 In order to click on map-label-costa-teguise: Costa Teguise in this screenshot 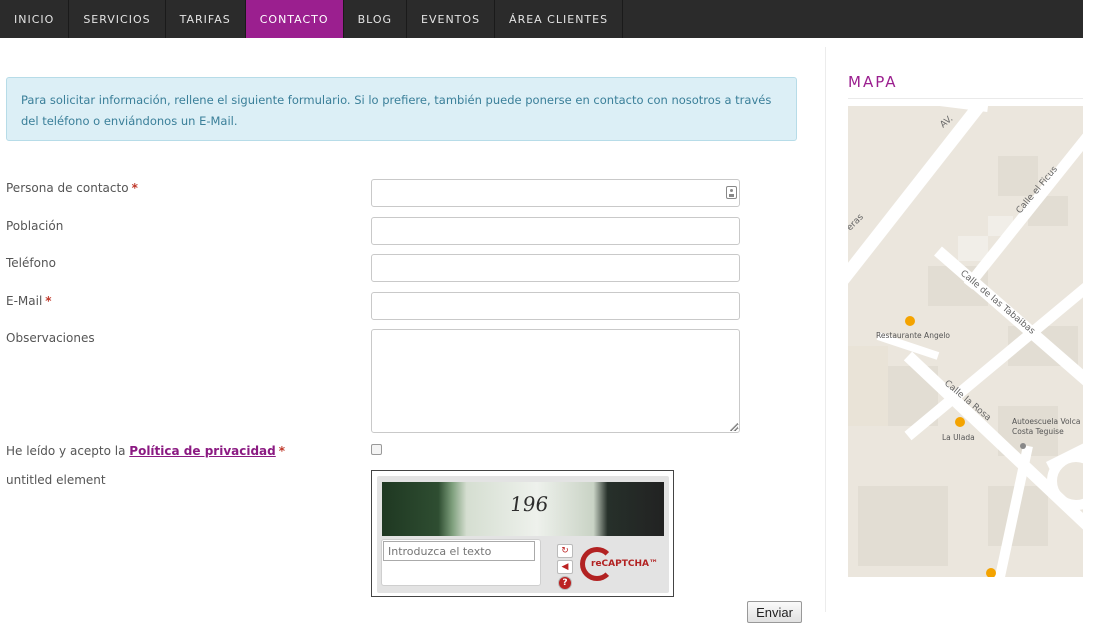, I will do `click(1038, 431)`.